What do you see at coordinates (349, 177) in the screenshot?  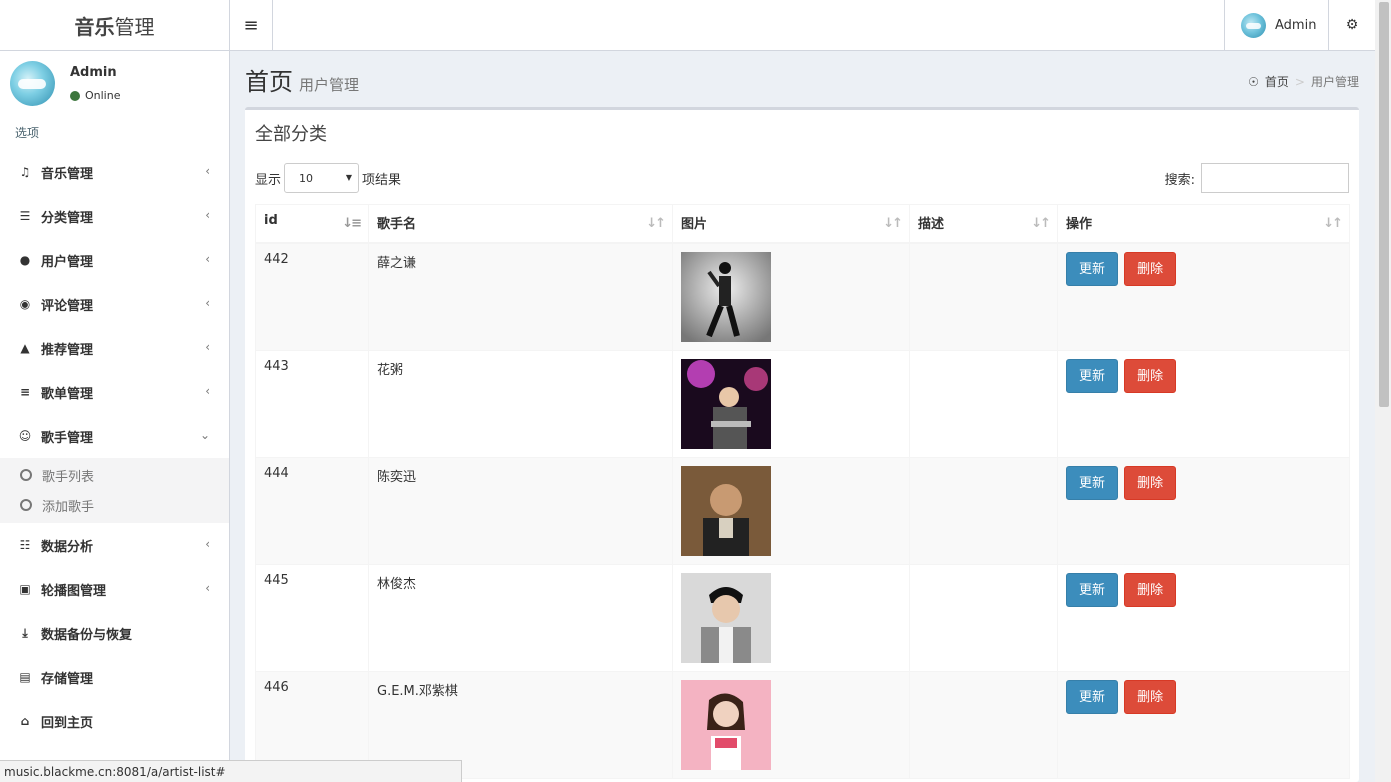 I see `caret-down-icon: ▼` at bounding box center [349, 177].